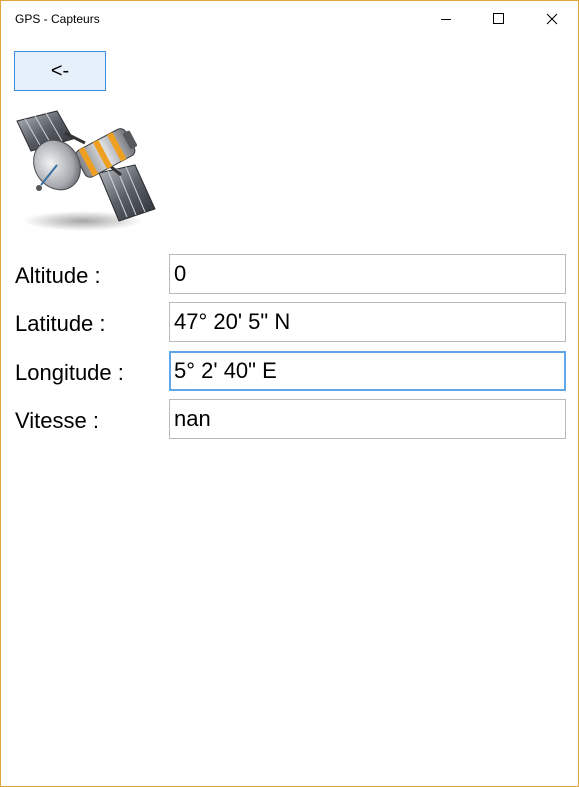  I want to click on close-button, so click(552, 19).